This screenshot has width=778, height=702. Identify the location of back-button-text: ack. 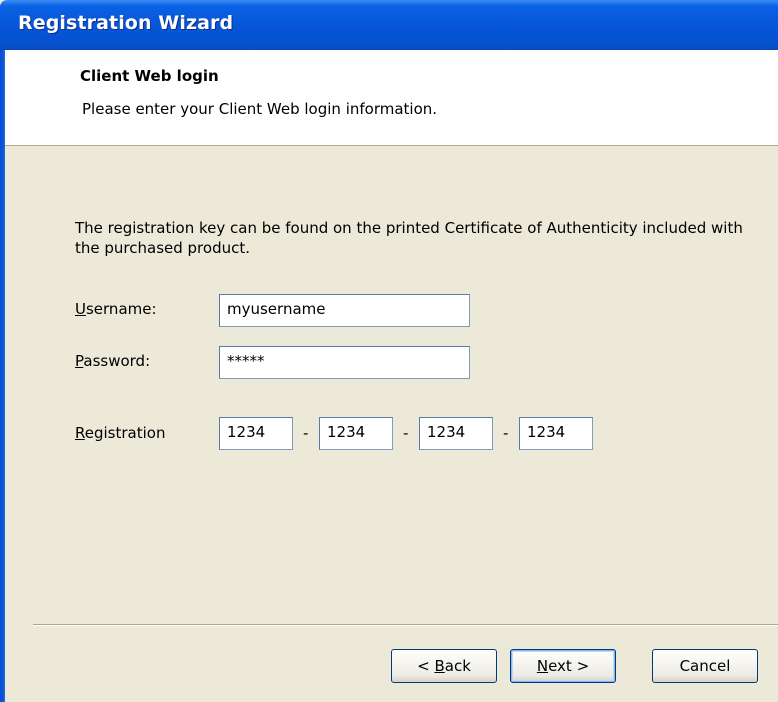
(457, 666).